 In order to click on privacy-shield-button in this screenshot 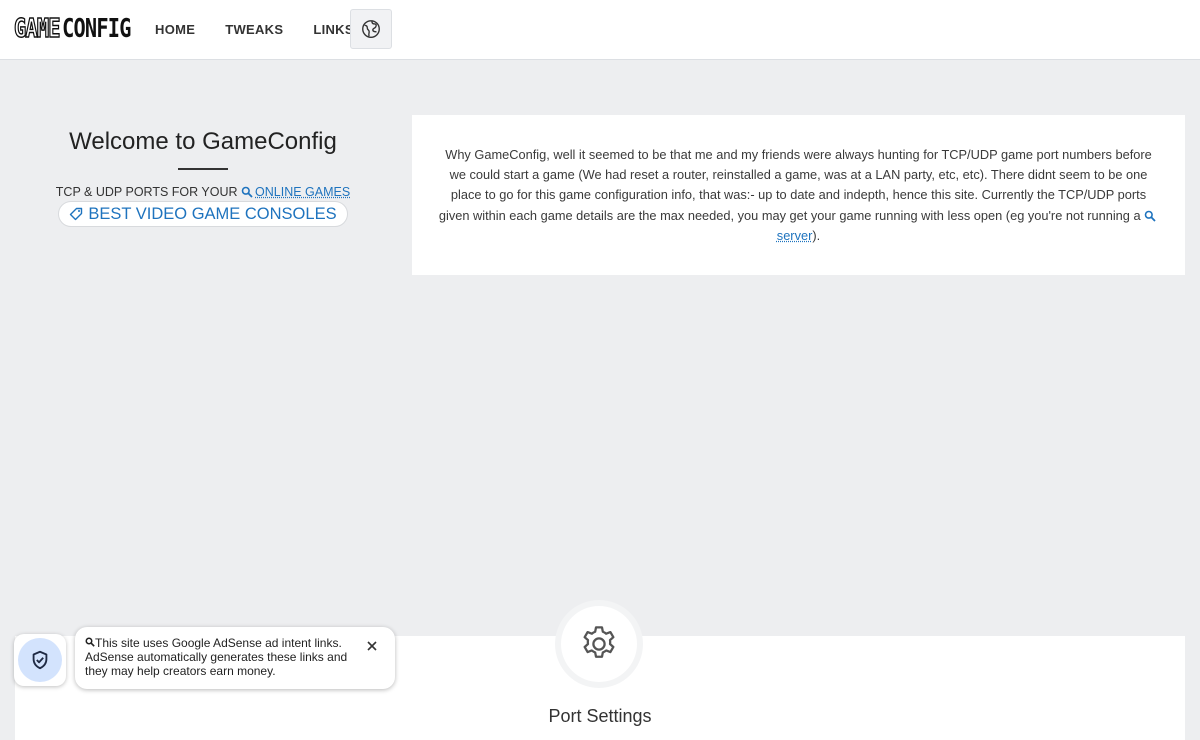, I will do `click(40, 660)`.